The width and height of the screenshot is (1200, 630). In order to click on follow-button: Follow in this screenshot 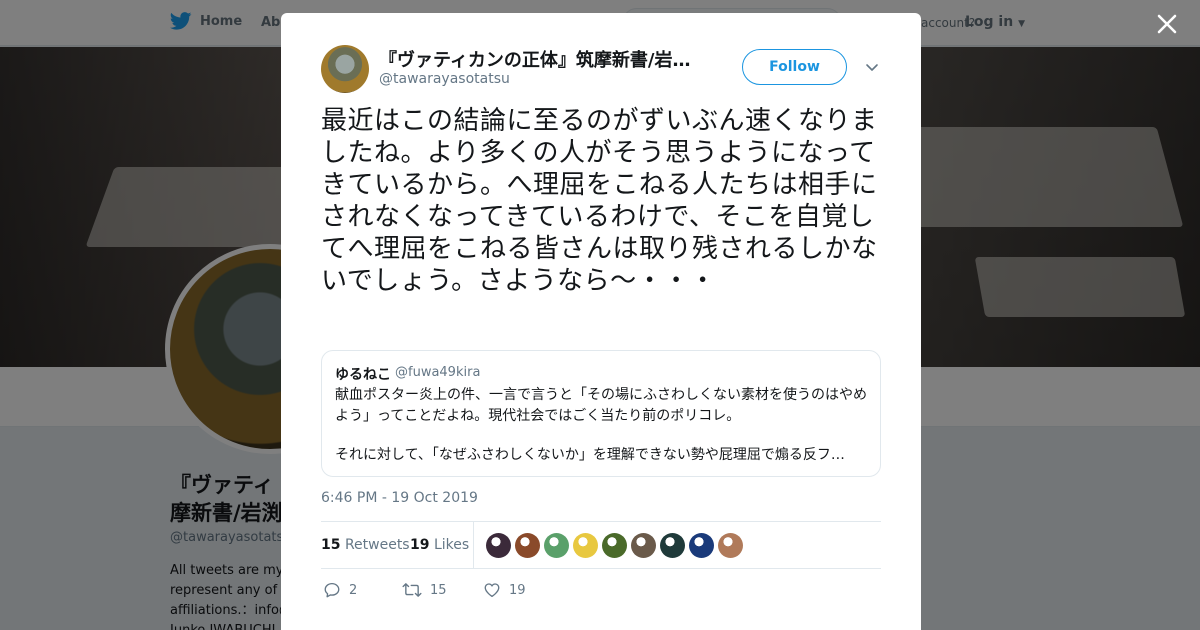, I will do `click(794, 67)`.